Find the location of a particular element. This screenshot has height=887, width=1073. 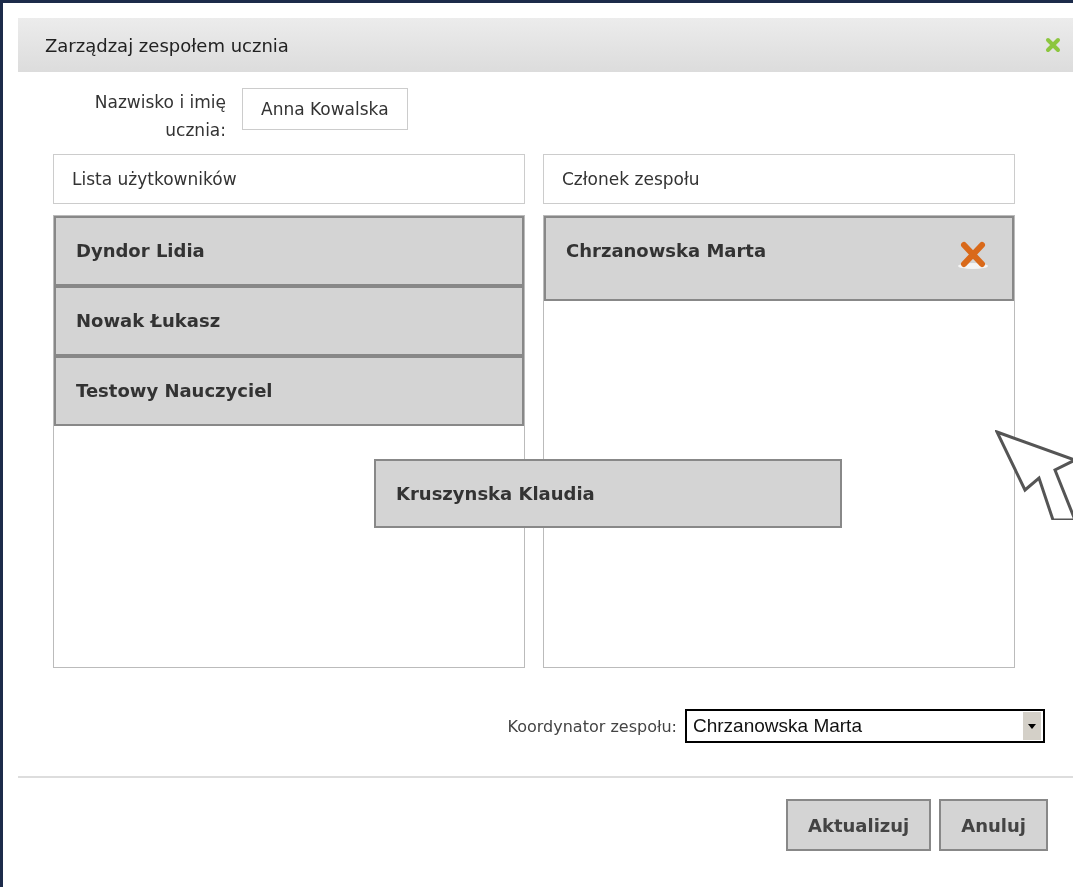

student-name-label: Nazwisko i imię ucznia: is located at coordinates (159, 116).